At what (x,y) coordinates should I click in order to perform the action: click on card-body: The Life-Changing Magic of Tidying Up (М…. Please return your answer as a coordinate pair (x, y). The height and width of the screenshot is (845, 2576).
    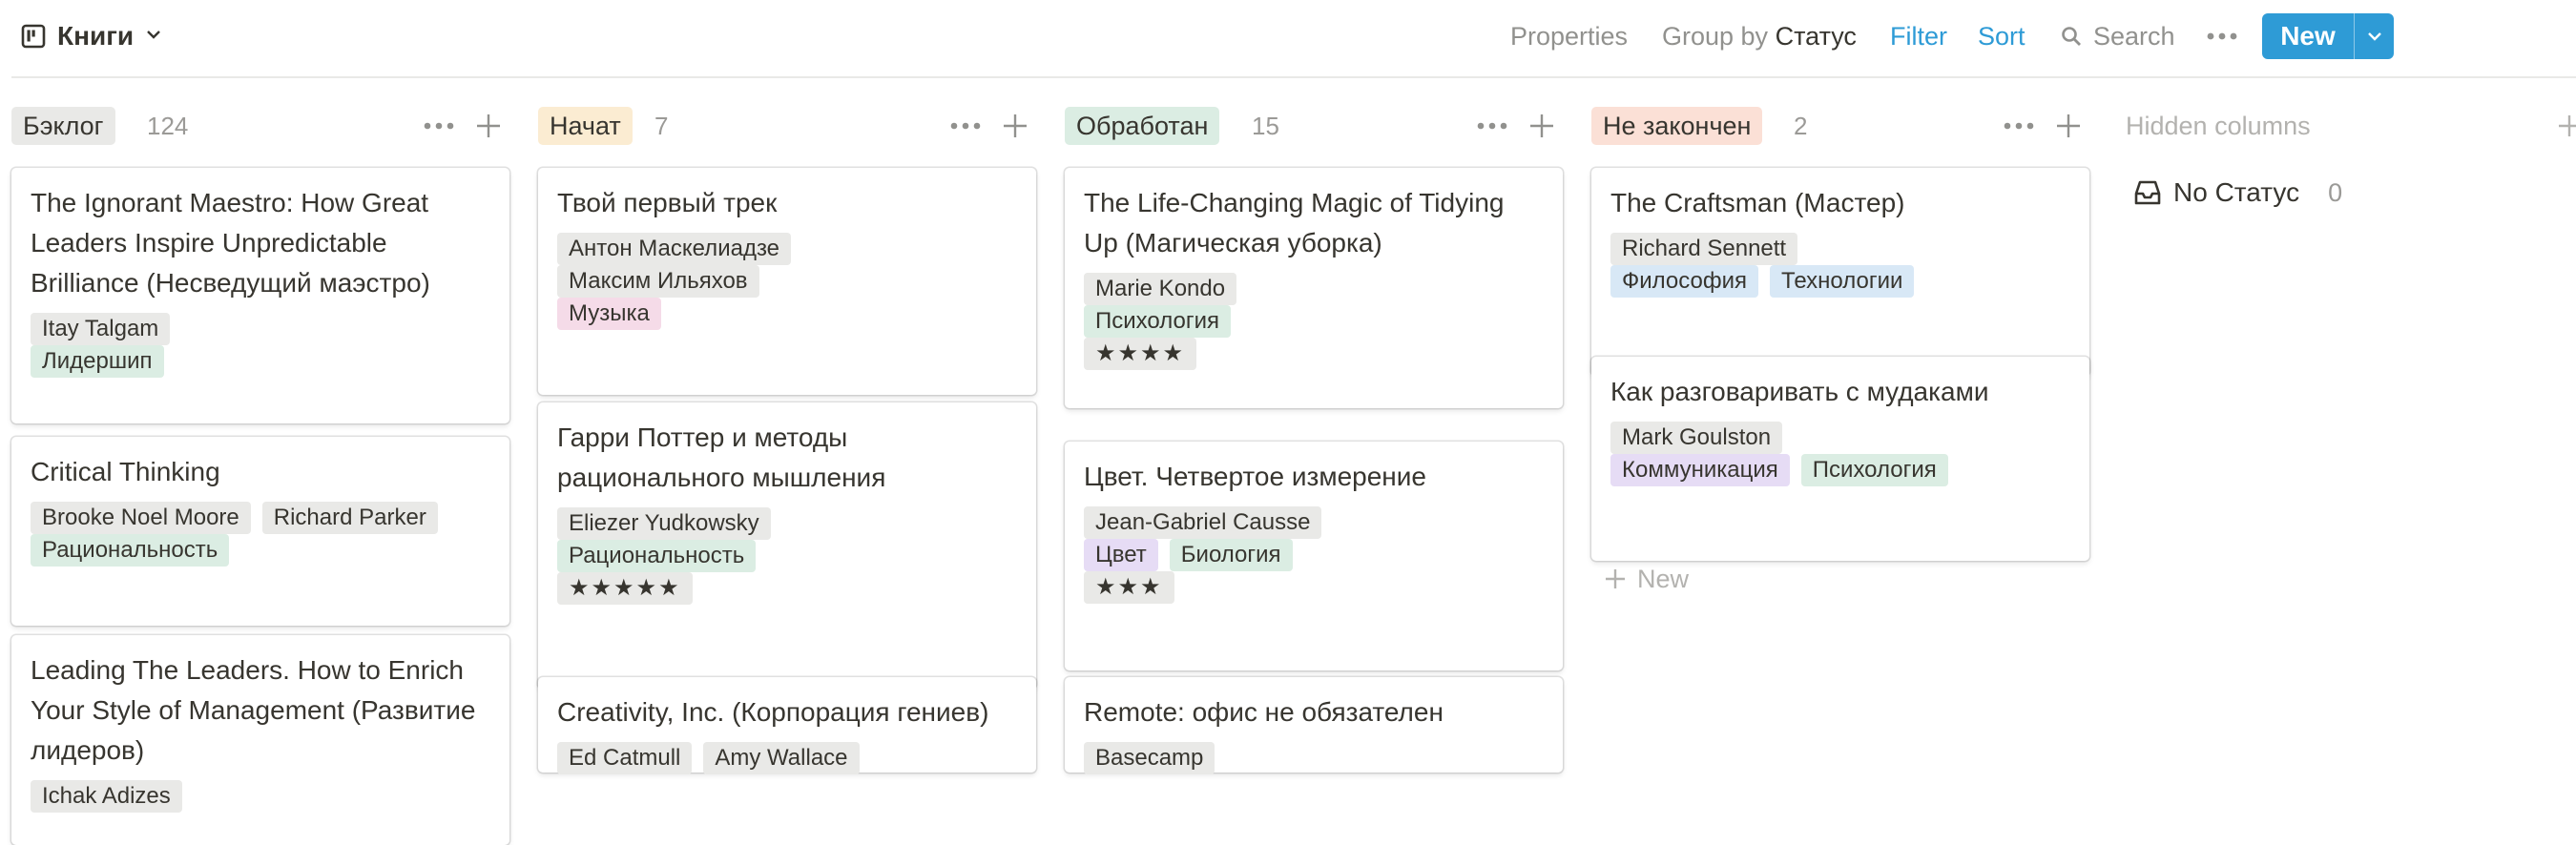
    Looking at the image, I should click on (1314, 275).